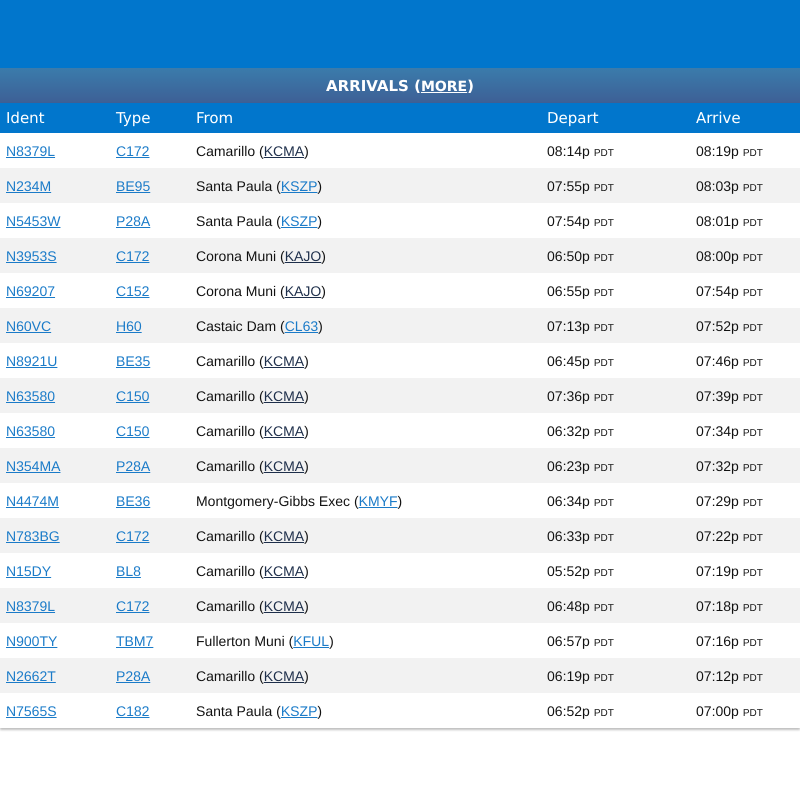  Describe the element at coordinates (299, 500) in the screenshot. I see `origin-cell: Montgomery-Gibbs Exec (KMYF)` at that location.